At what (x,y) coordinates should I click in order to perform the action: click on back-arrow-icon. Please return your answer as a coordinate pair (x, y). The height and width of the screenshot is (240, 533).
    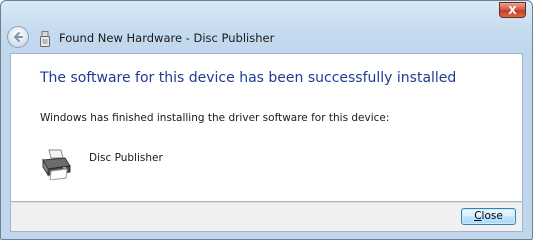
    Looking at the image, I should click on (18, 37).